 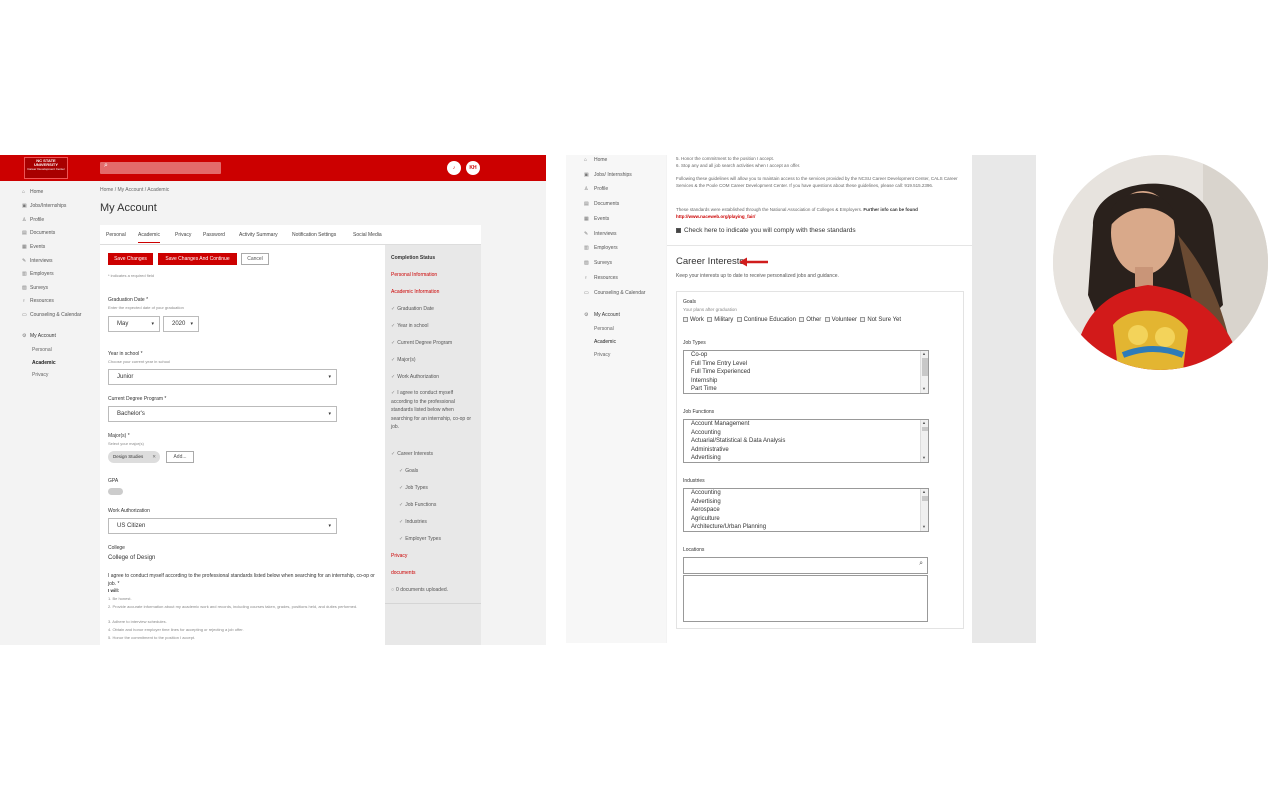 What do you see at coordinates (805, 565) in the screenshot?
I see `locations-search-input: ⌕` at bounding box center [805, 565].